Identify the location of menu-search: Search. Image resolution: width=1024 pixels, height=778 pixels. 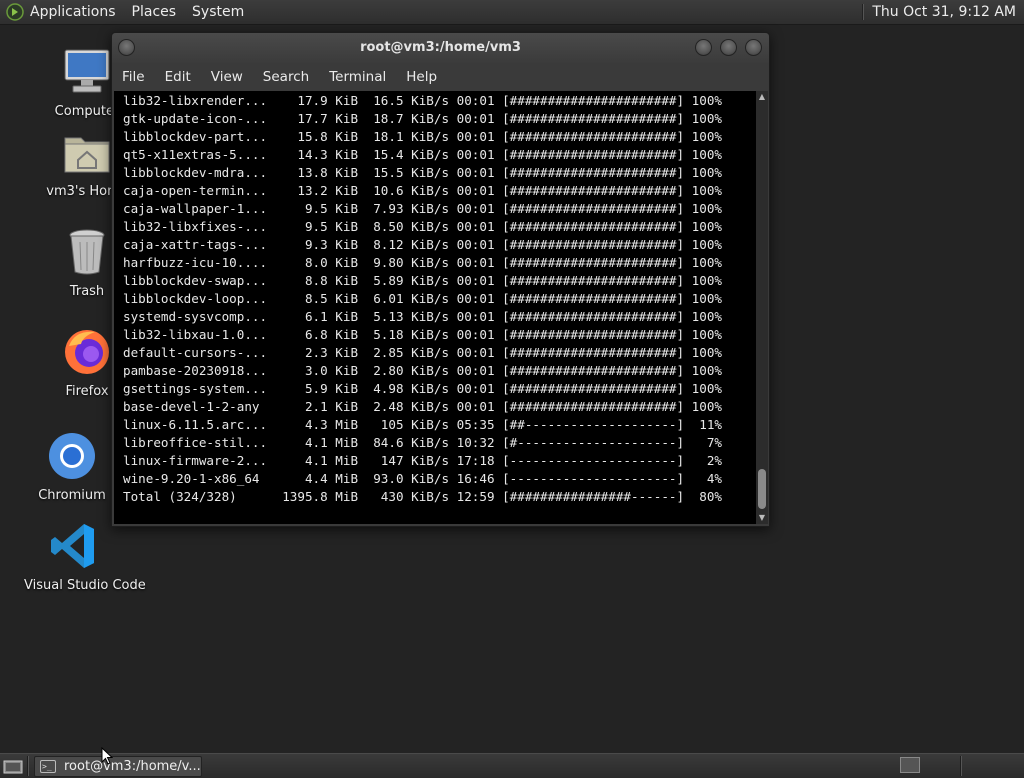
(286, 77).